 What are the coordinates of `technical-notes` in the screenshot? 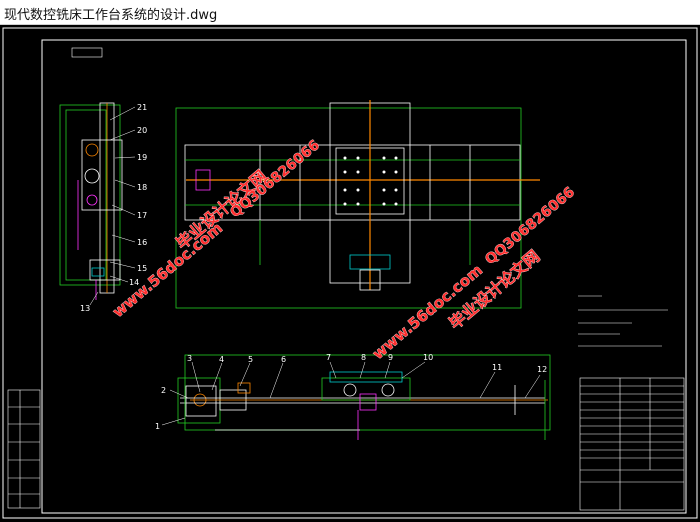 It's located at (623, 321).